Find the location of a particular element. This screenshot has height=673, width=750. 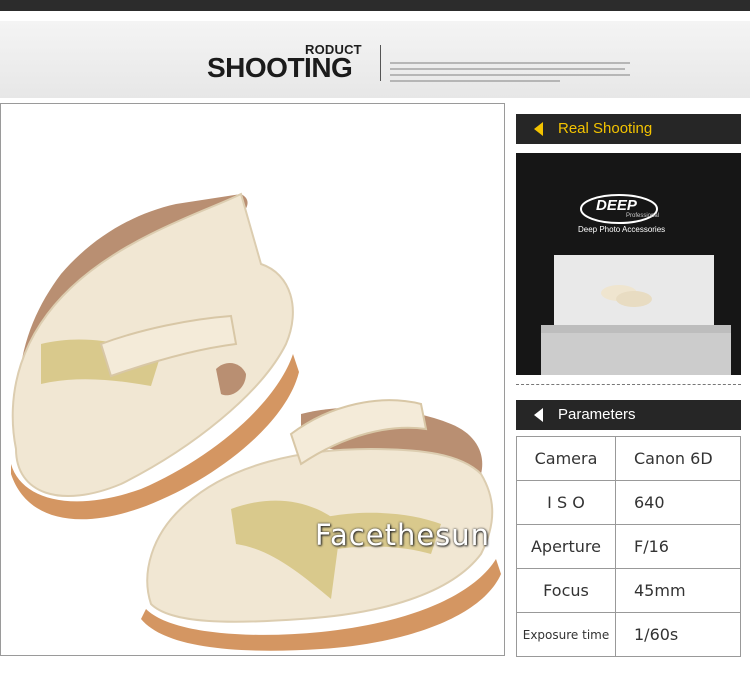

real-shooting-label: Real Shooting is located at coordinates (605, 128).